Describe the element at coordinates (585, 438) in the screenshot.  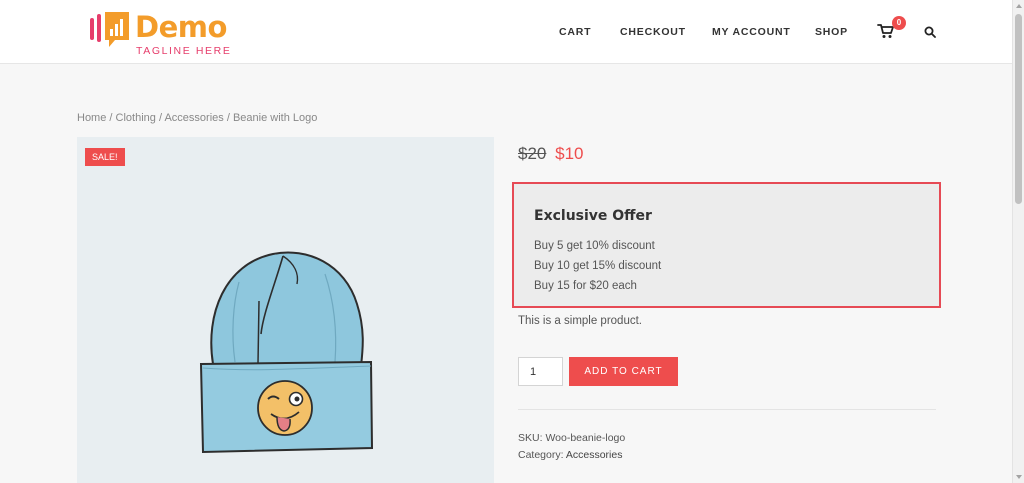
I see `sku-value: Woo-beanie-logo` at that location.